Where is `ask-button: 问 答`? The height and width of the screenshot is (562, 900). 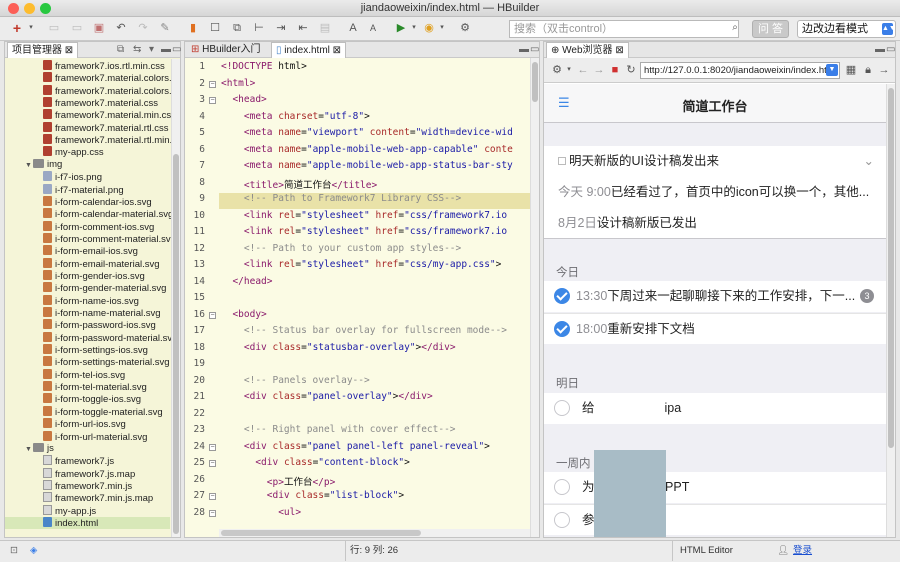 ask-button: 问 答 is located at coordinates (770, 29).